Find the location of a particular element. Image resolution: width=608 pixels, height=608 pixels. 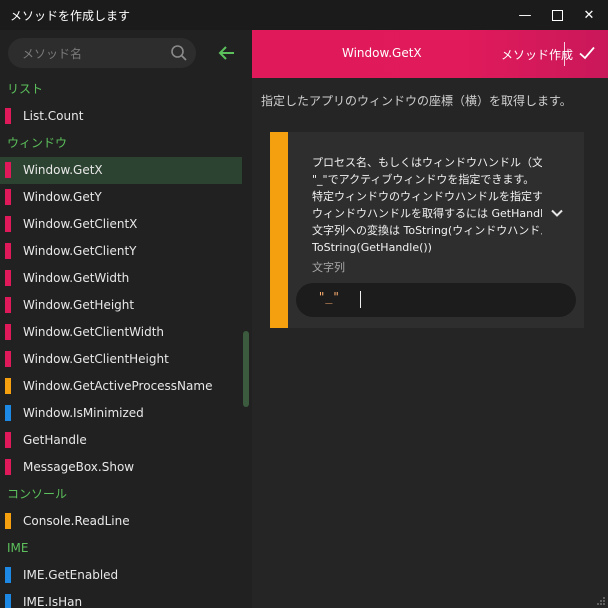

method-name: Window.GetClientX is located at coordinates (80, 224).